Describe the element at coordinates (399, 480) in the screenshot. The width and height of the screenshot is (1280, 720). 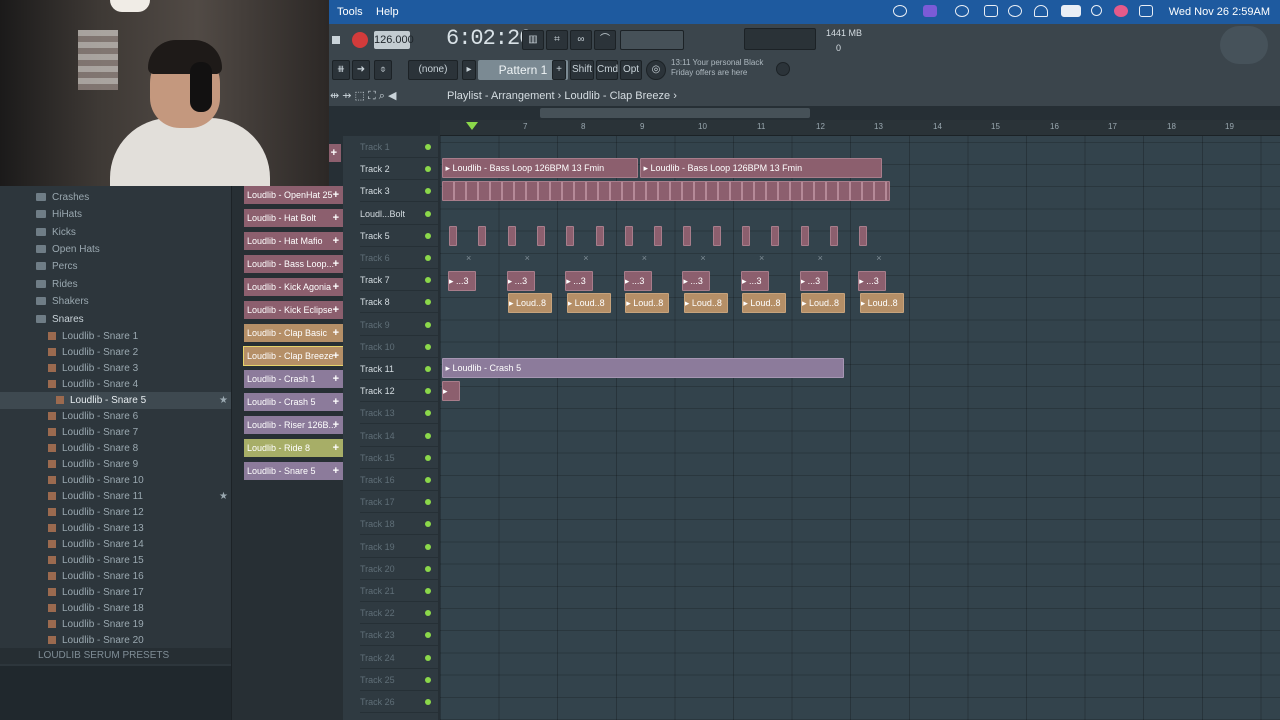
I see `track-header: Track 16` at that location.